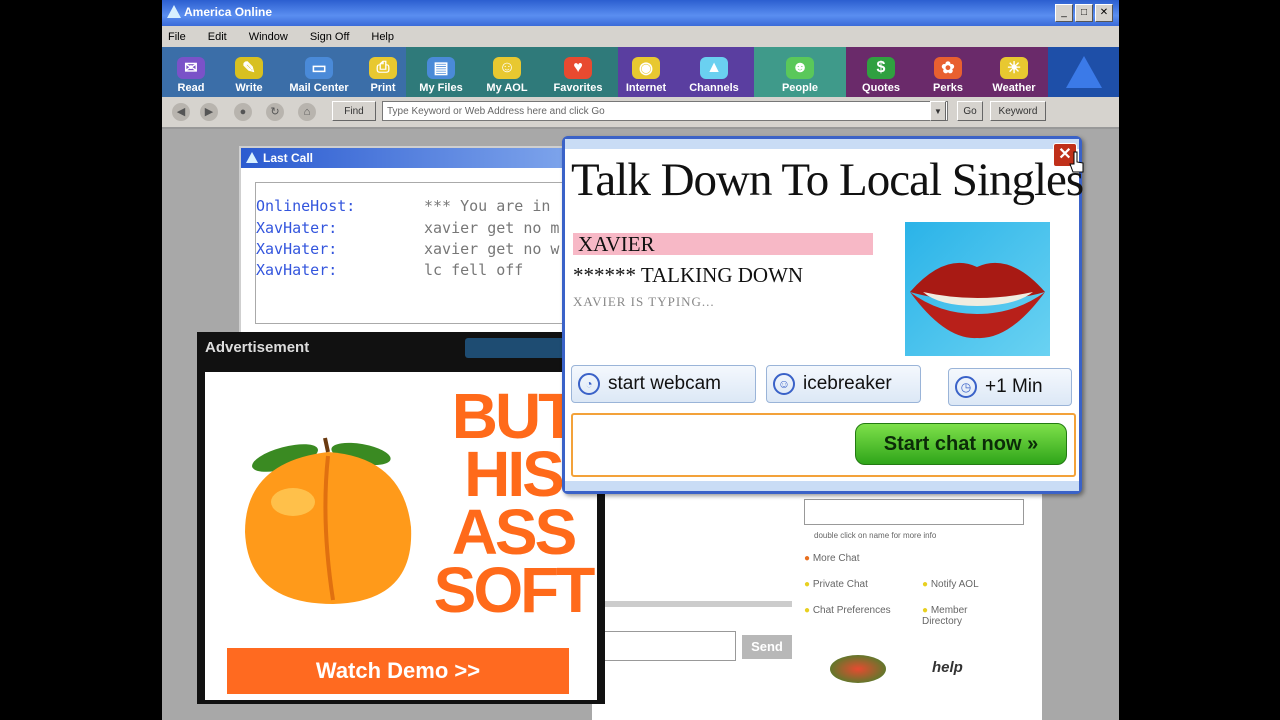  Describe the element at coordinates (854, 610) in the screenshot. I see `chat-preferences-link: ● Chat Preferences` at that location.